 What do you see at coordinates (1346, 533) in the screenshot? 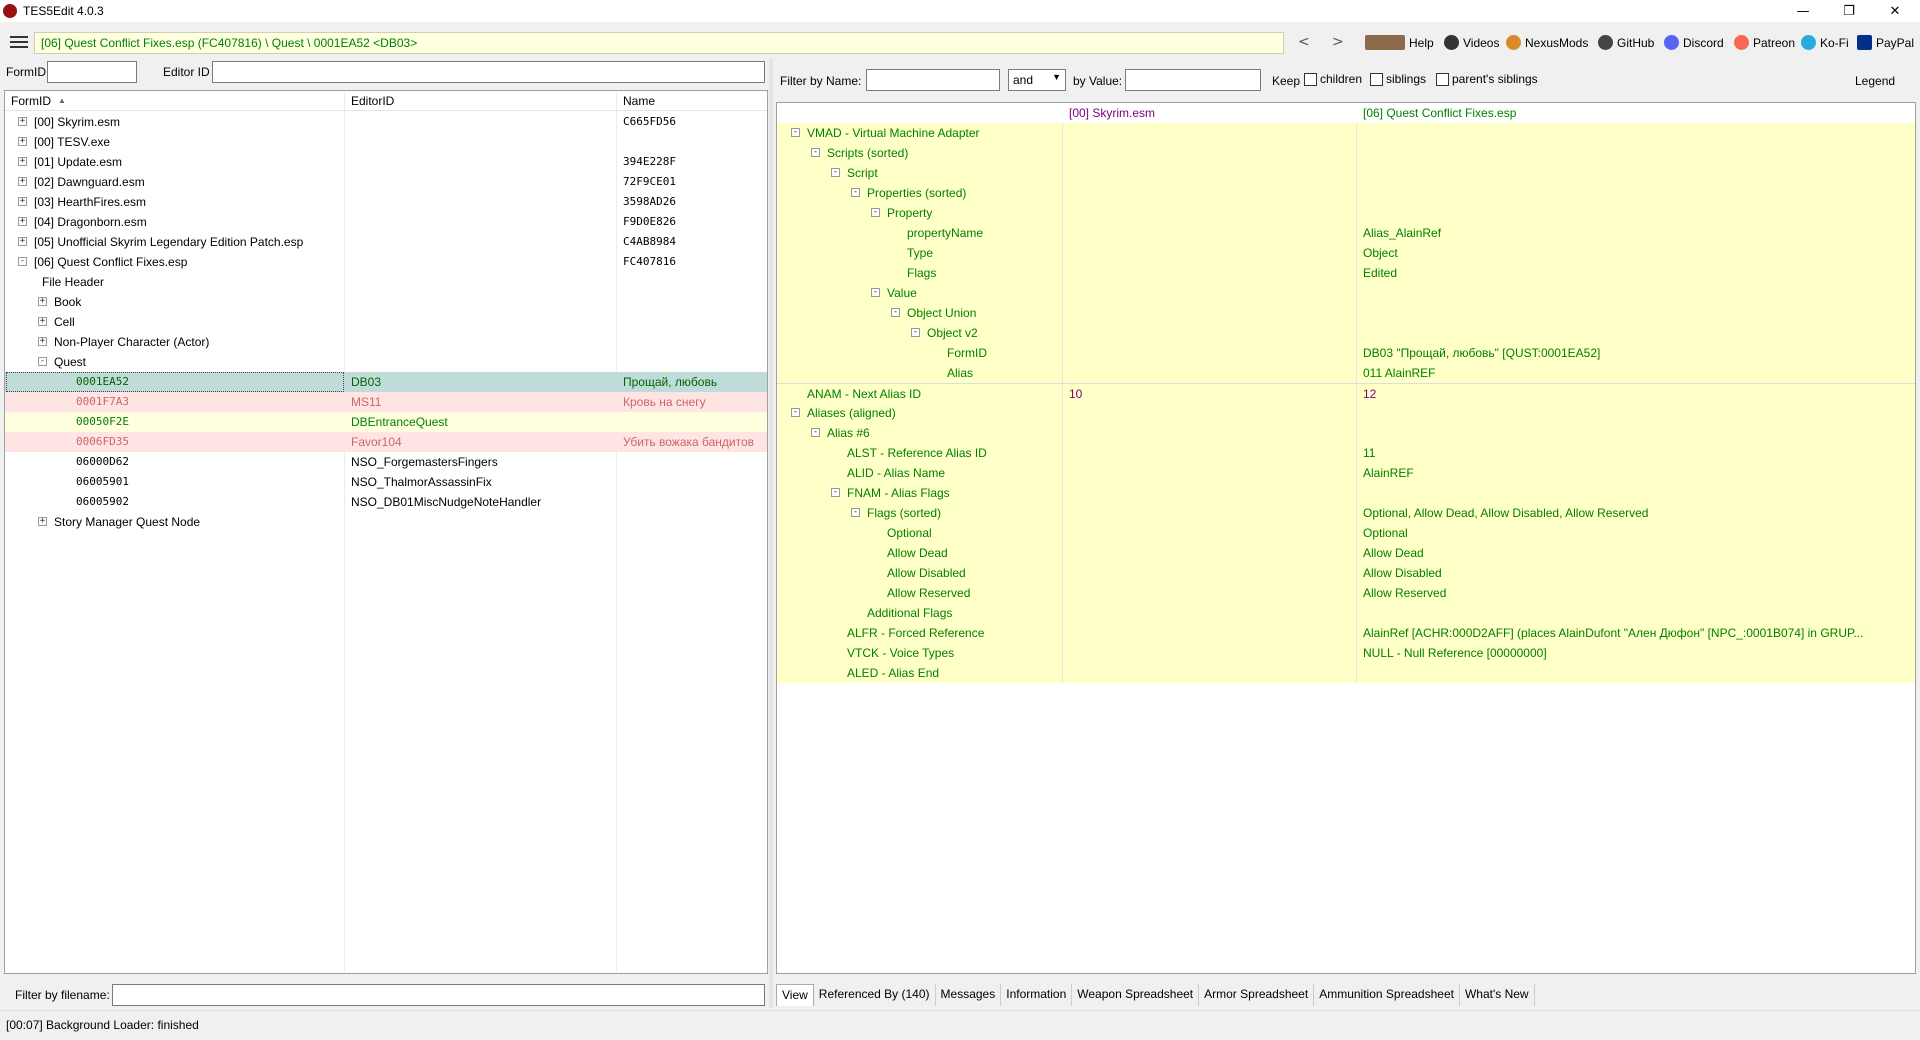
I see `view-row: Optional Optional` at bounding box center [1346, 533].